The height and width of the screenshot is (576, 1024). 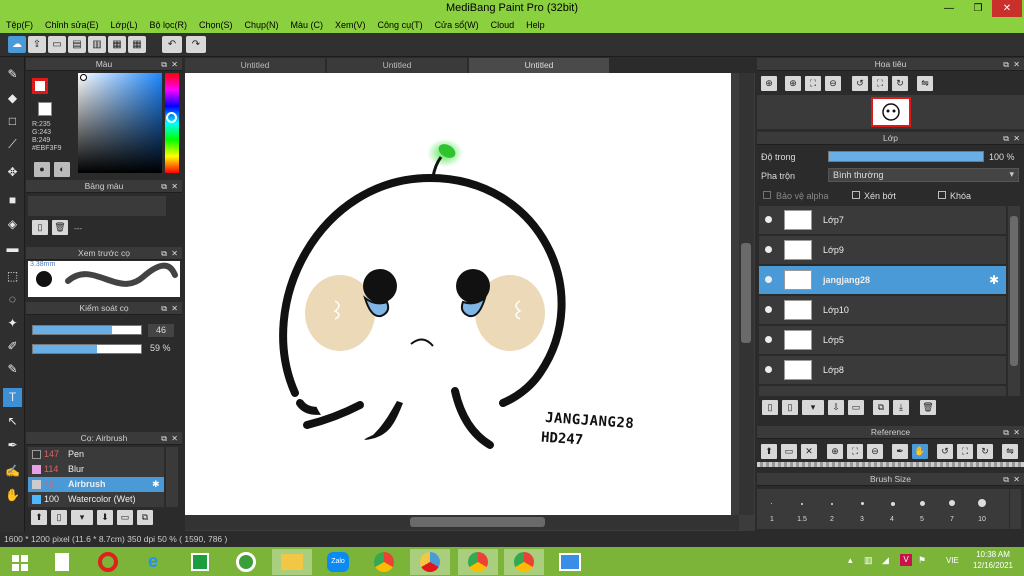 What do you see at coordinates (108, 562) in the screenshot?
I see `opera-icon` at bounding box center [108, 562].